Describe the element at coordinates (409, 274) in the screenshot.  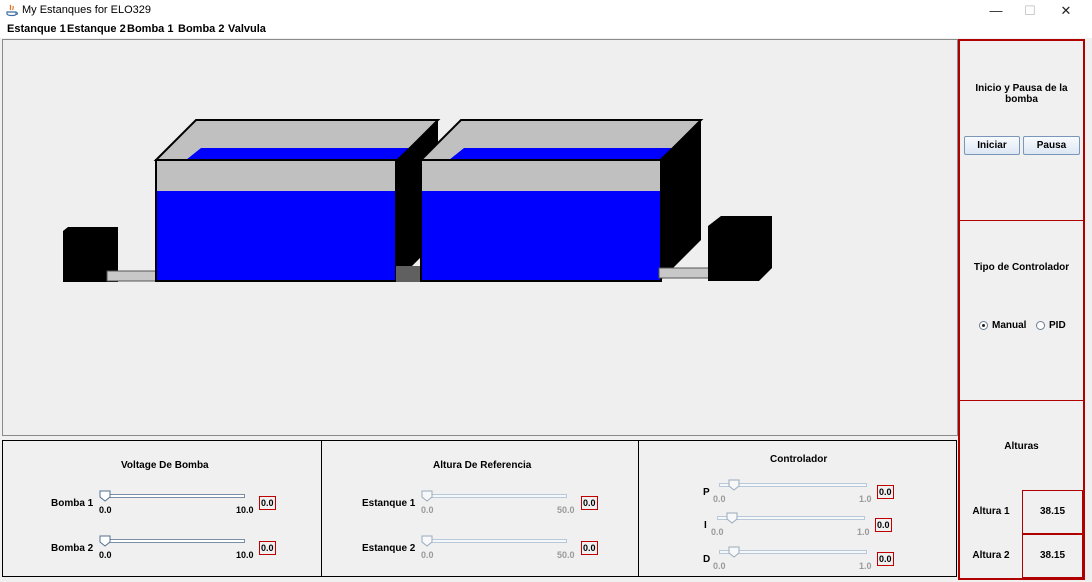
I see `valve` at that location.